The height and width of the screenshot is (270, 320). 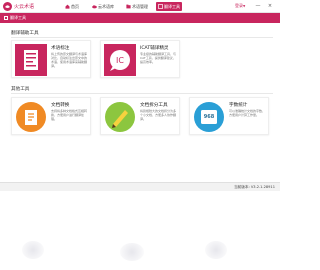 I want to click on card-name: ICAT辅译精灵, so click(x=154, y=48).